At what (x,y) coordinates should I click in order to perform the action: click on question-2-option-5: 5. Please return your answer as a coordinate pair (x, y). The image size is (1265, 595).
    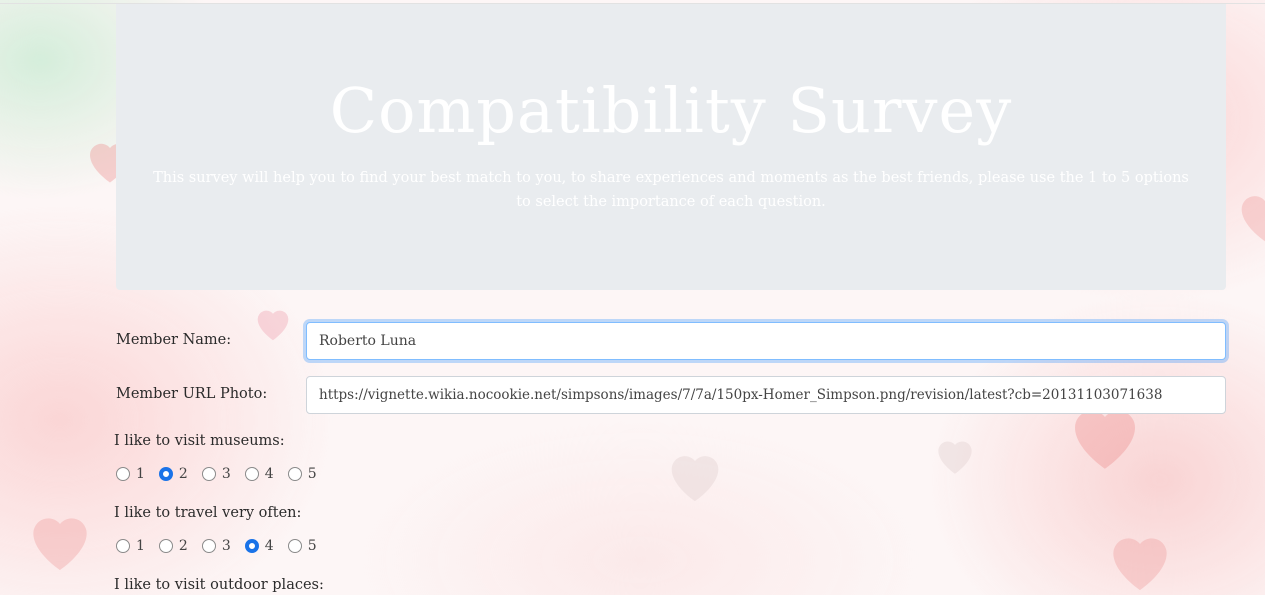
    Looking at the image, I should click on (302, 546).